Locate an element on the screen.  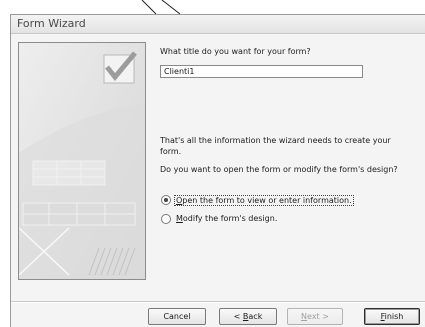
radio-selected-dot is located at coordinates (166, 200).